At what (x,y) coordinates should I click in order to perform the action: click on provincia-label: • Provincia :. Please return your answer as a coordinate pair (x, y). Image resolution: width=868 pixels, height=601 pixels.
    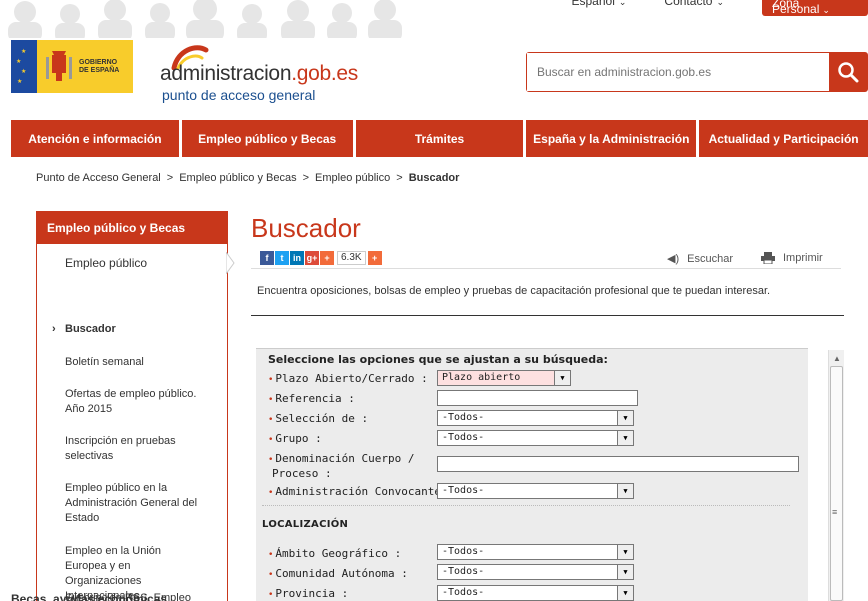
    Looking at the image, I should click on (308, 593).